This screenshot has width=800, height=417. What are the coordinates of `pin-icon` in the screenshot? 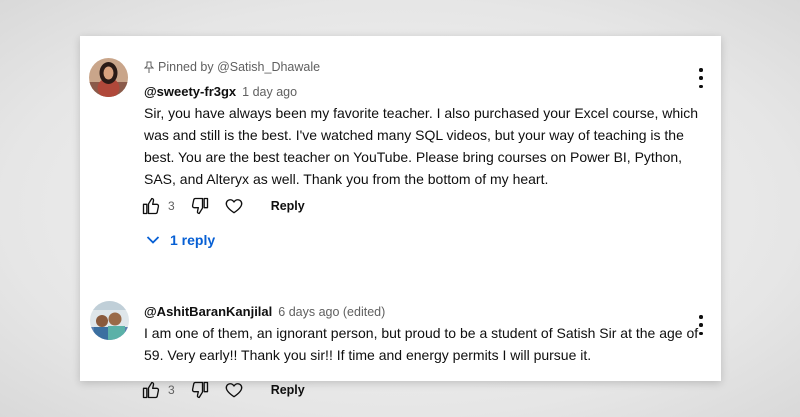 It's located at (149, 67).